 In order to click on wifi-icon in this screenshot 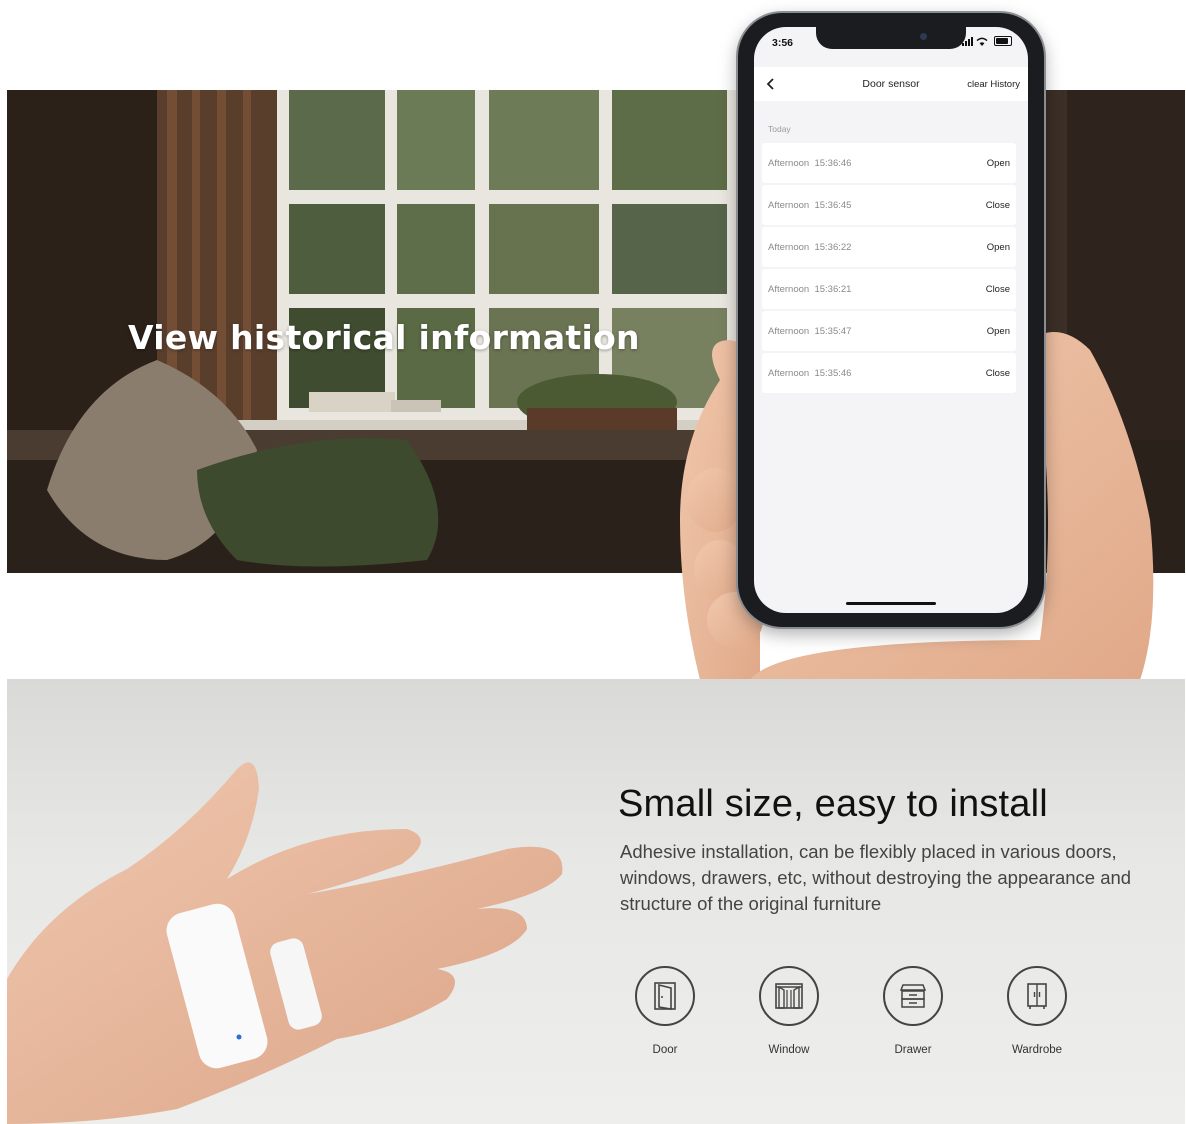, I will do `click(982, 41)`.